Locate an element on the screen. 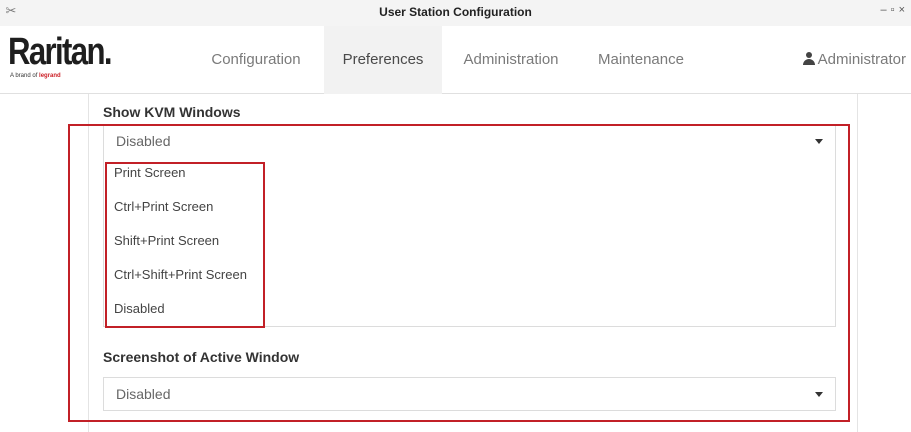 Image resolution: width=911 pixels, height=432 pixels. close-button: × is located at coordinates (904, 10).